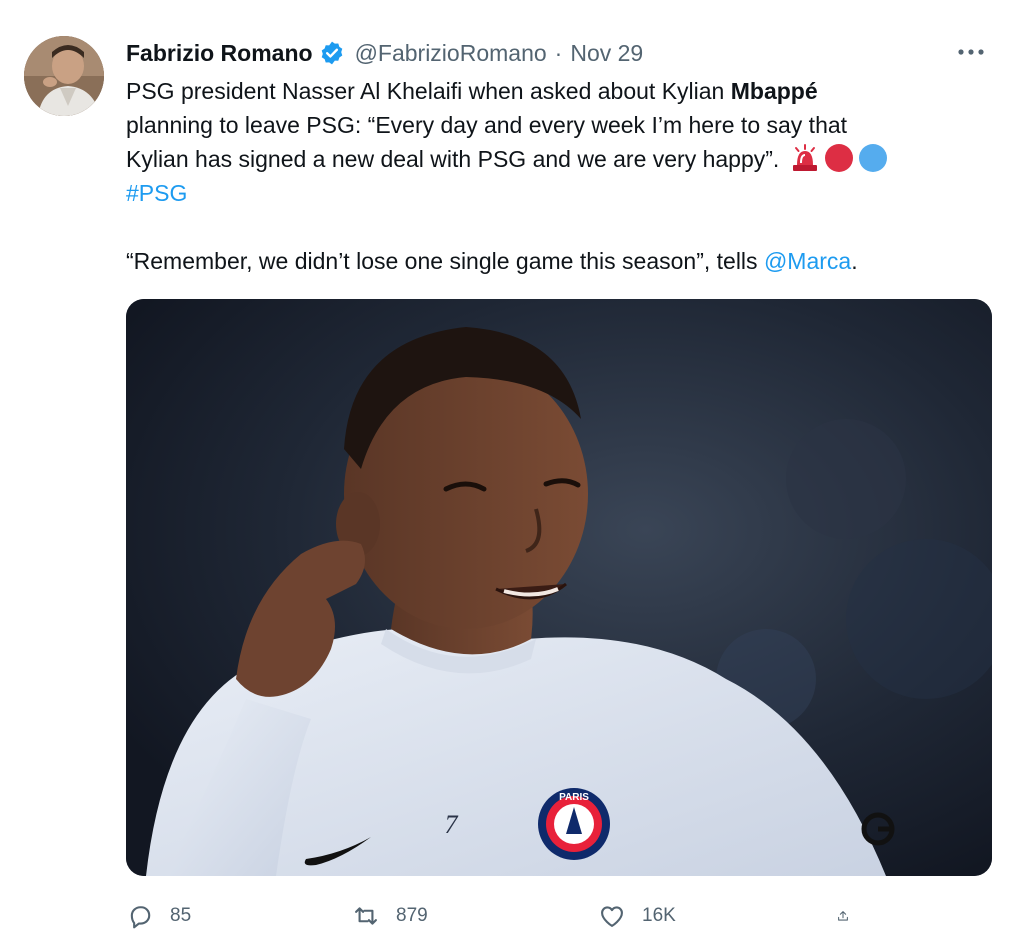 Image resolution: width=1024 pixels, height=952 pixels. Describe the element at coordinates (475, 916) in the screenshot. I see `retweet-button: 879` at that location.